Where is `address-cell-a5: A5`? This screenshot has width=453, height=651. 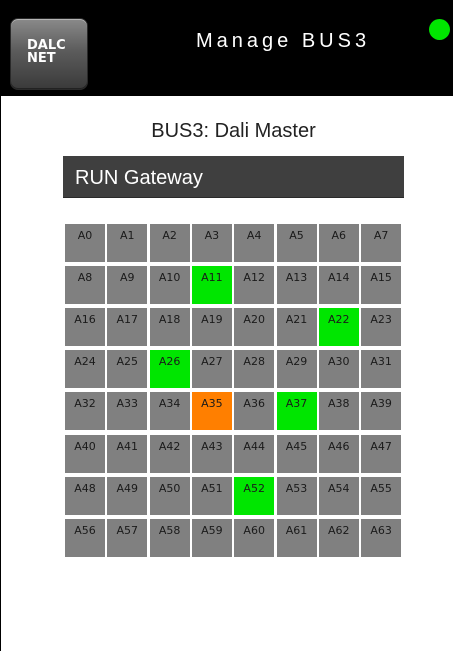
address-cell-a5: A5 is located at coordinates (296, 243).